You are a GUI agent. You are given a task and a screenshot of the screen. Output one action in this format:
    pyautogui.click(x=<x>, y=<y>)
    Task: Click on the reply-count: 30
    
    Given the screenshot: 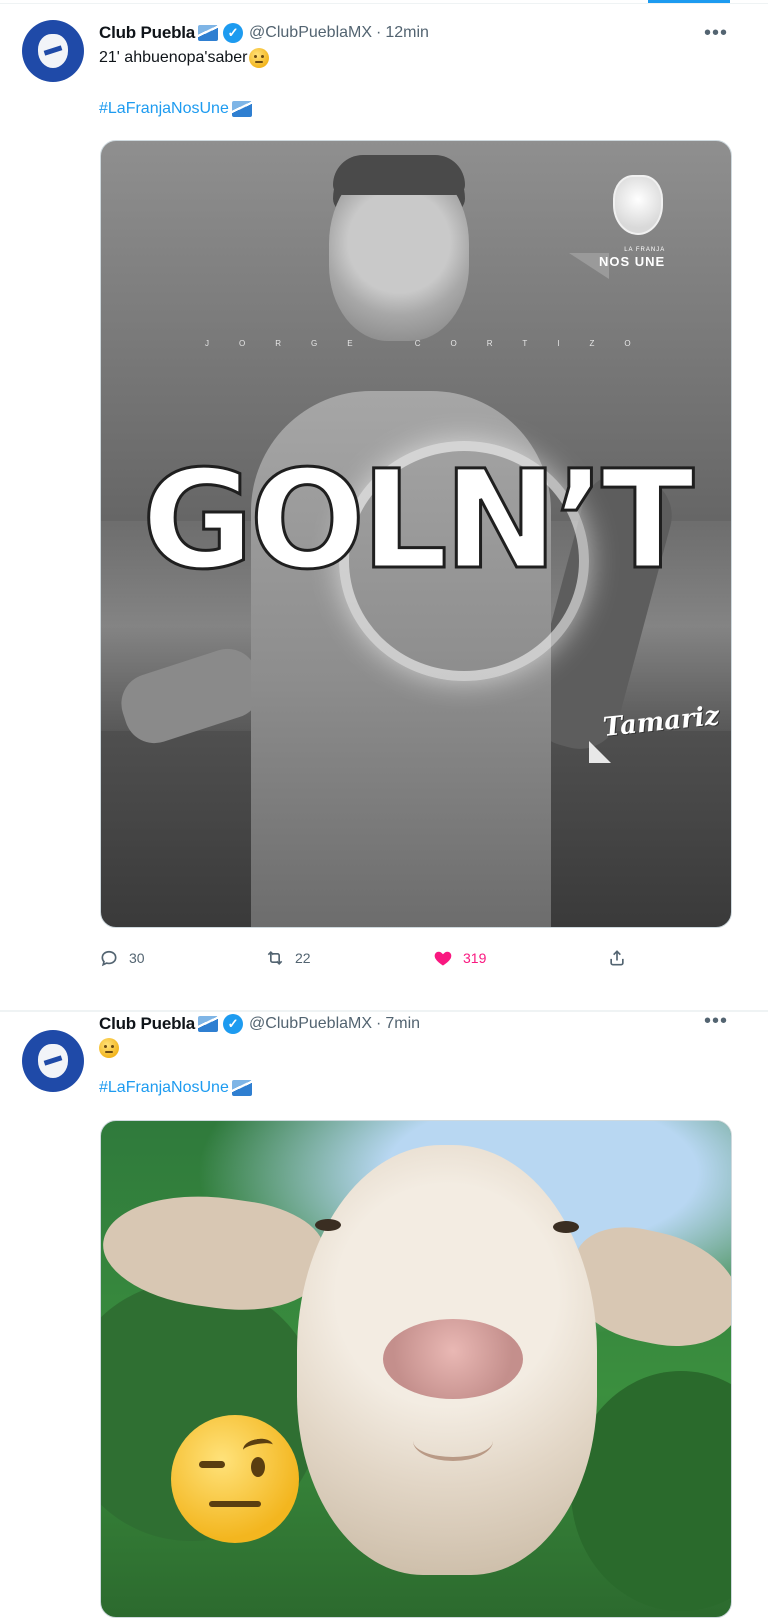 What is the action you would take?
    pyautogui.click(x=137, y=958)
    